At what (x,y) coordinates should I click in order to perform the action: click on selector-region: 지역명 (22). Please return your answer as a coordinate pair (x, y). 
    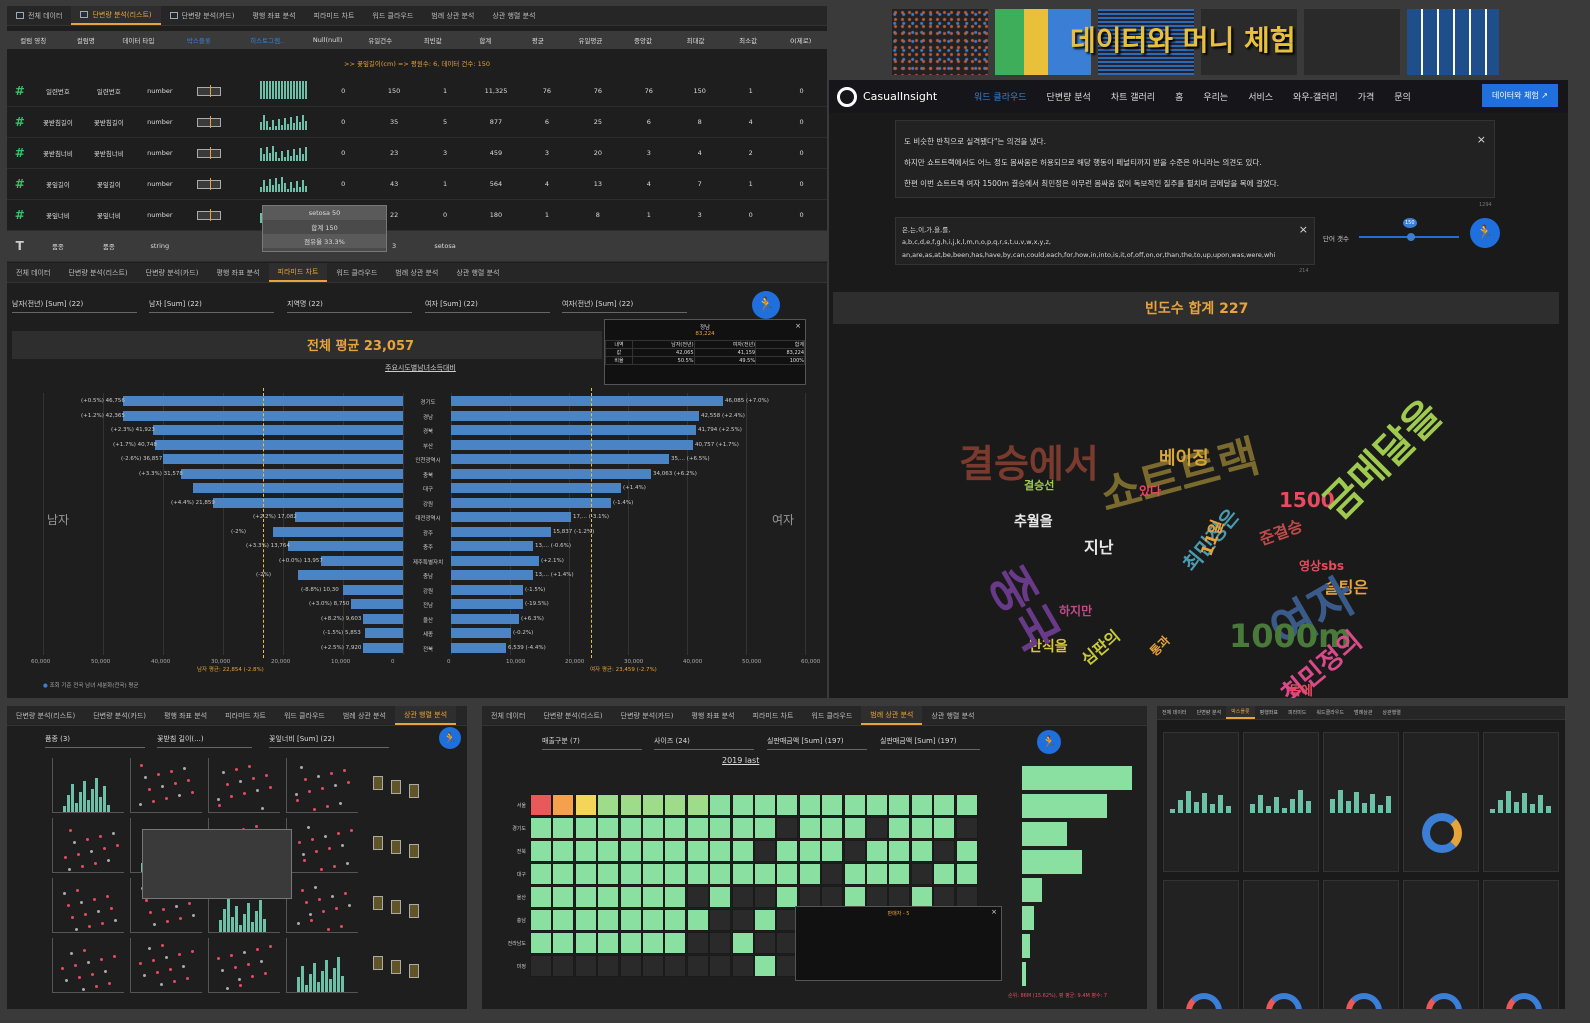
    Looking at the image, I should click on (349, 306).